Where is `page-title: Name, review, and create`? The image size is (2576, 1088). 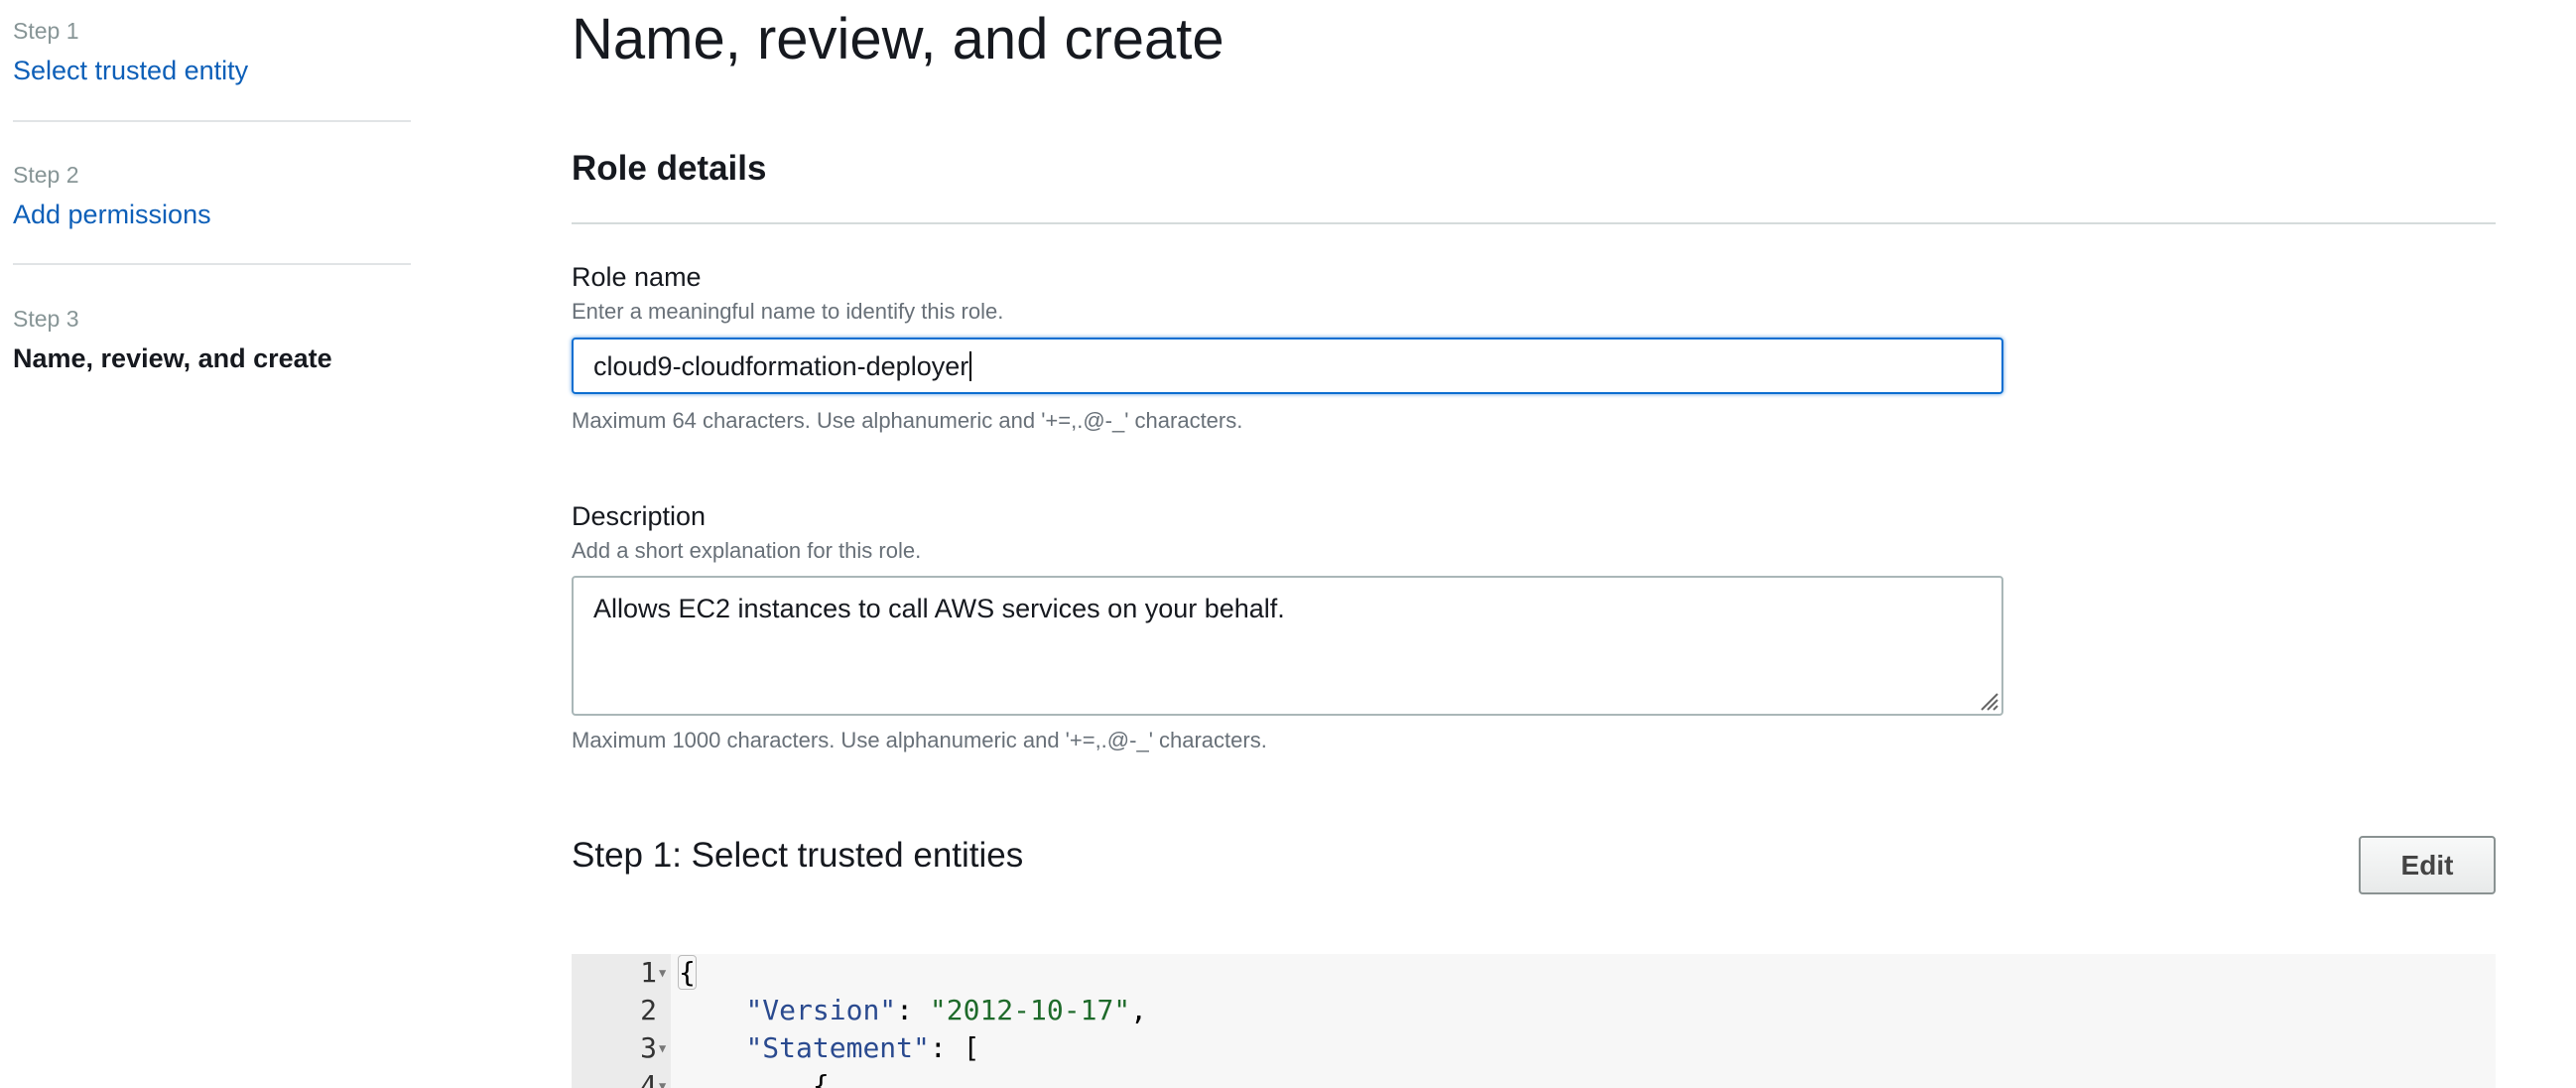
page-title: Name, review, and create is located at coordinates (898, 39).